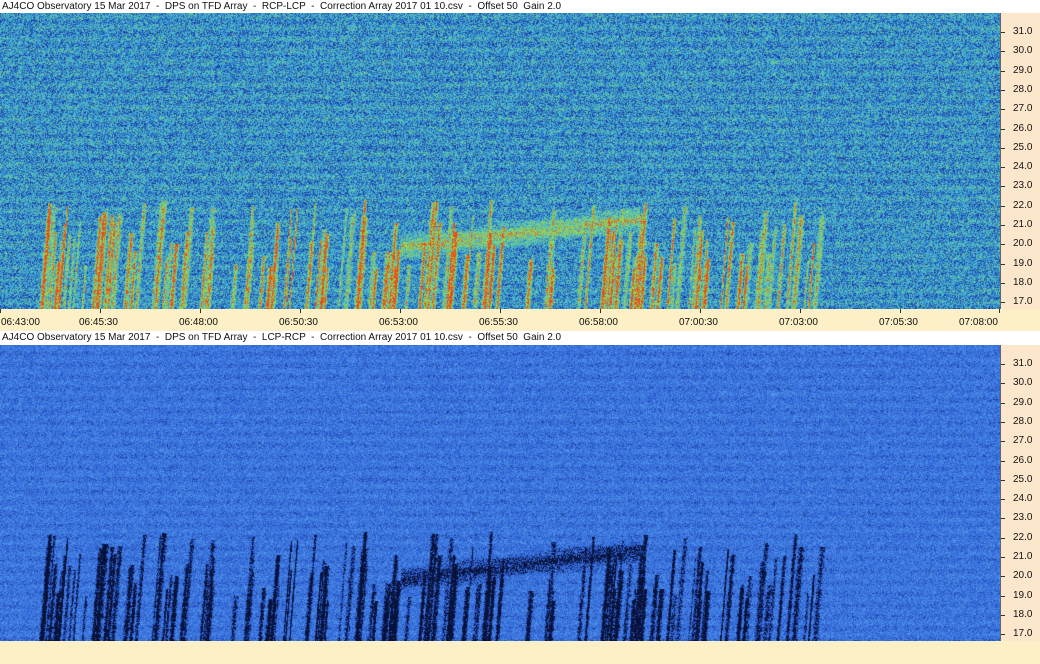 The image size is (1040, 664). I want to click on time-label: 06:55:30, so click(498, 322).